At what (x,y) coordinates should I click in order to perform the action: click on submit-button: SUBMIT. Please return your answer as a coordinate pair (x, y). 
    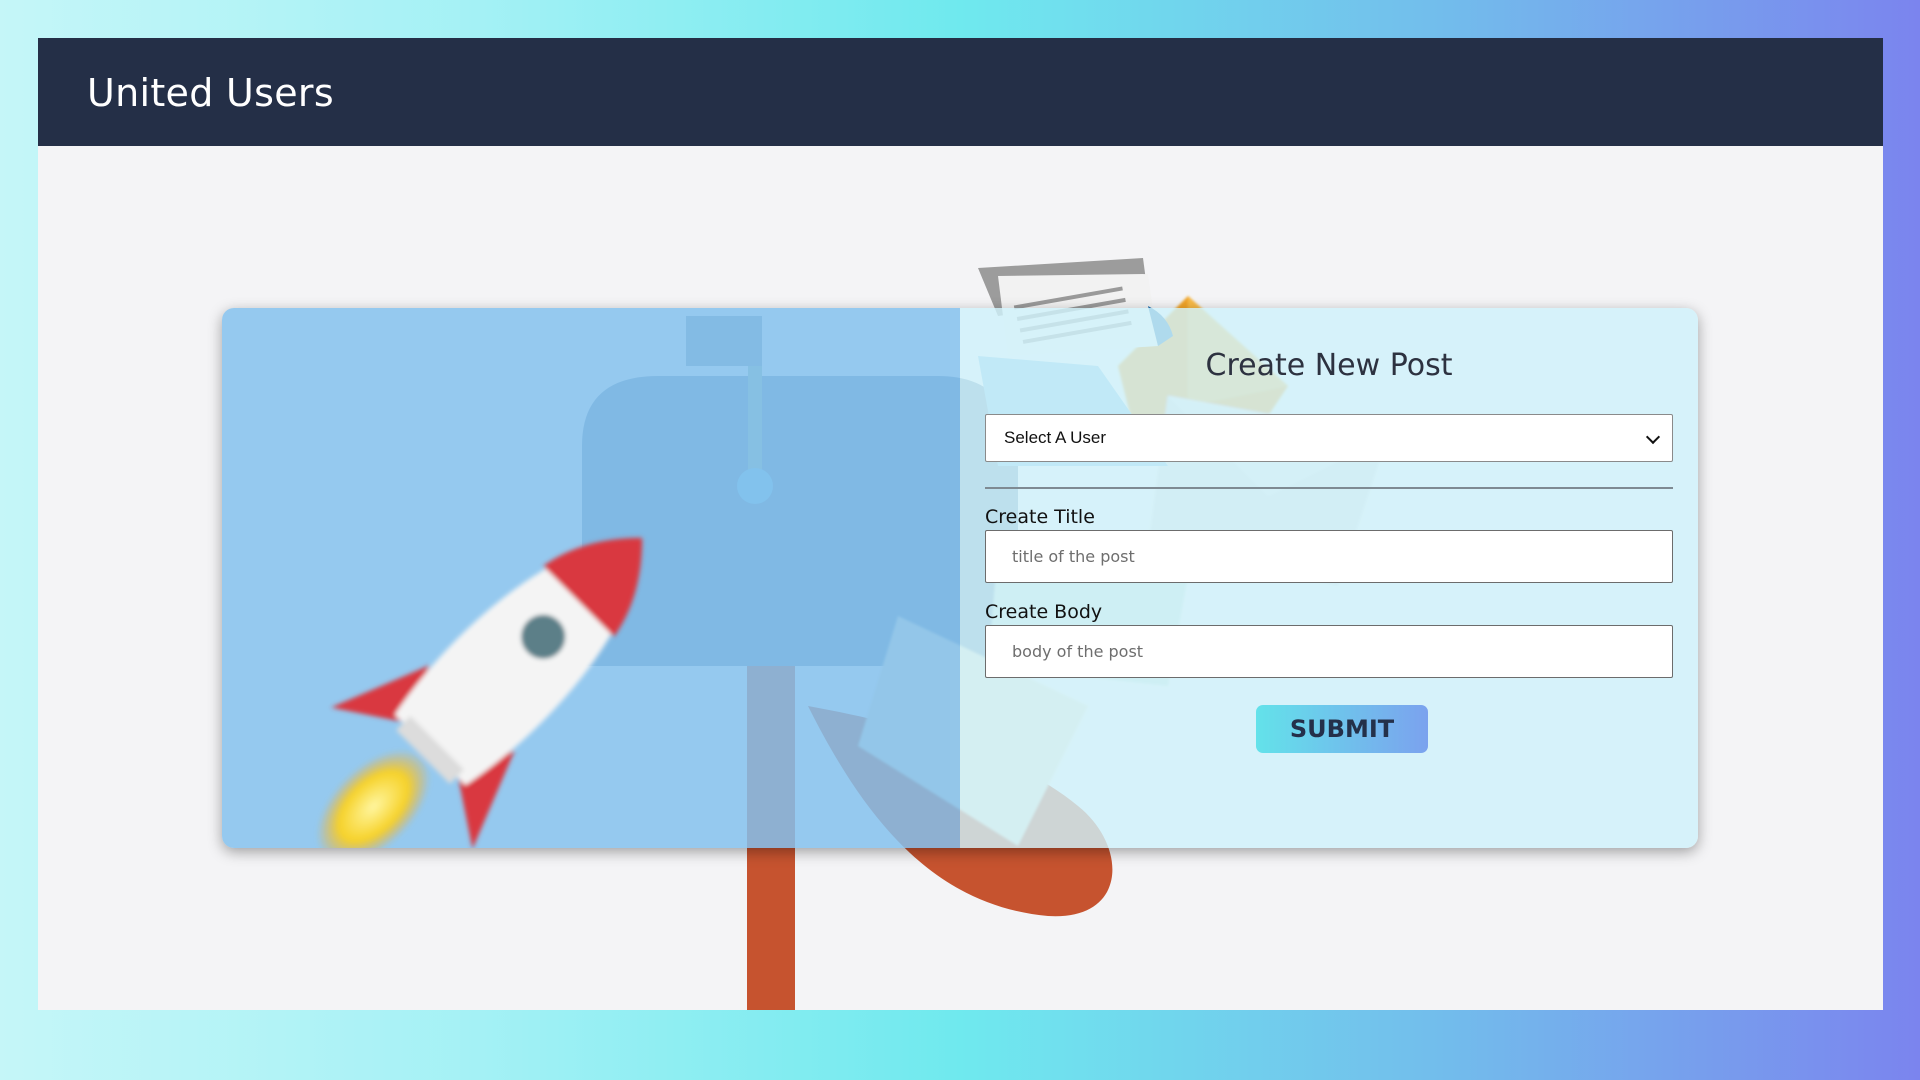
    Looking at the image, I should click on (1342, 729).